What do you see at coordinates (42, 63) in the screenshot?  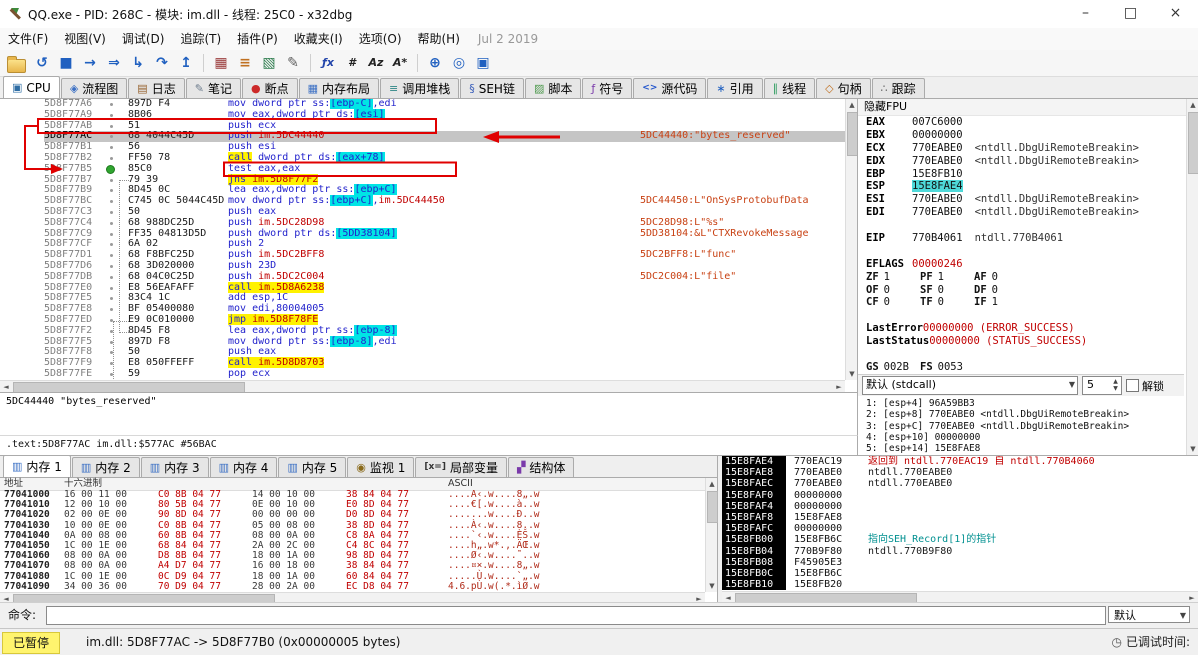 I see `restart-icon: ↺` at bounding box center [42, 63].